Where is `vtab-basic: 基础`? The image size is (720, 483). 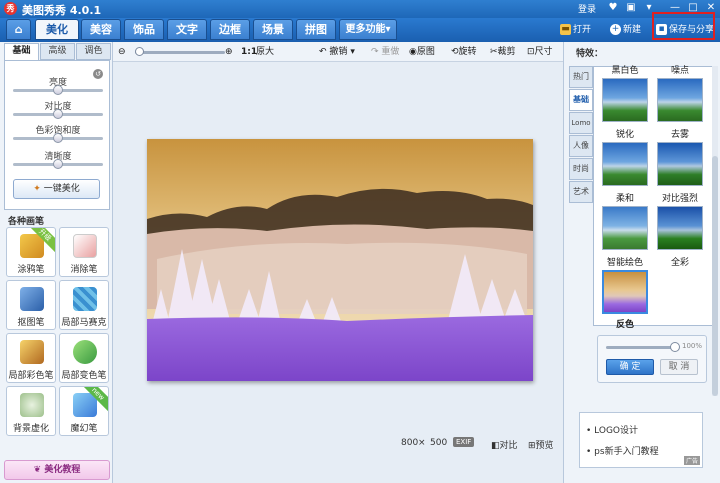
vtab-basic: 基础 is located at coordinates (581, 100).